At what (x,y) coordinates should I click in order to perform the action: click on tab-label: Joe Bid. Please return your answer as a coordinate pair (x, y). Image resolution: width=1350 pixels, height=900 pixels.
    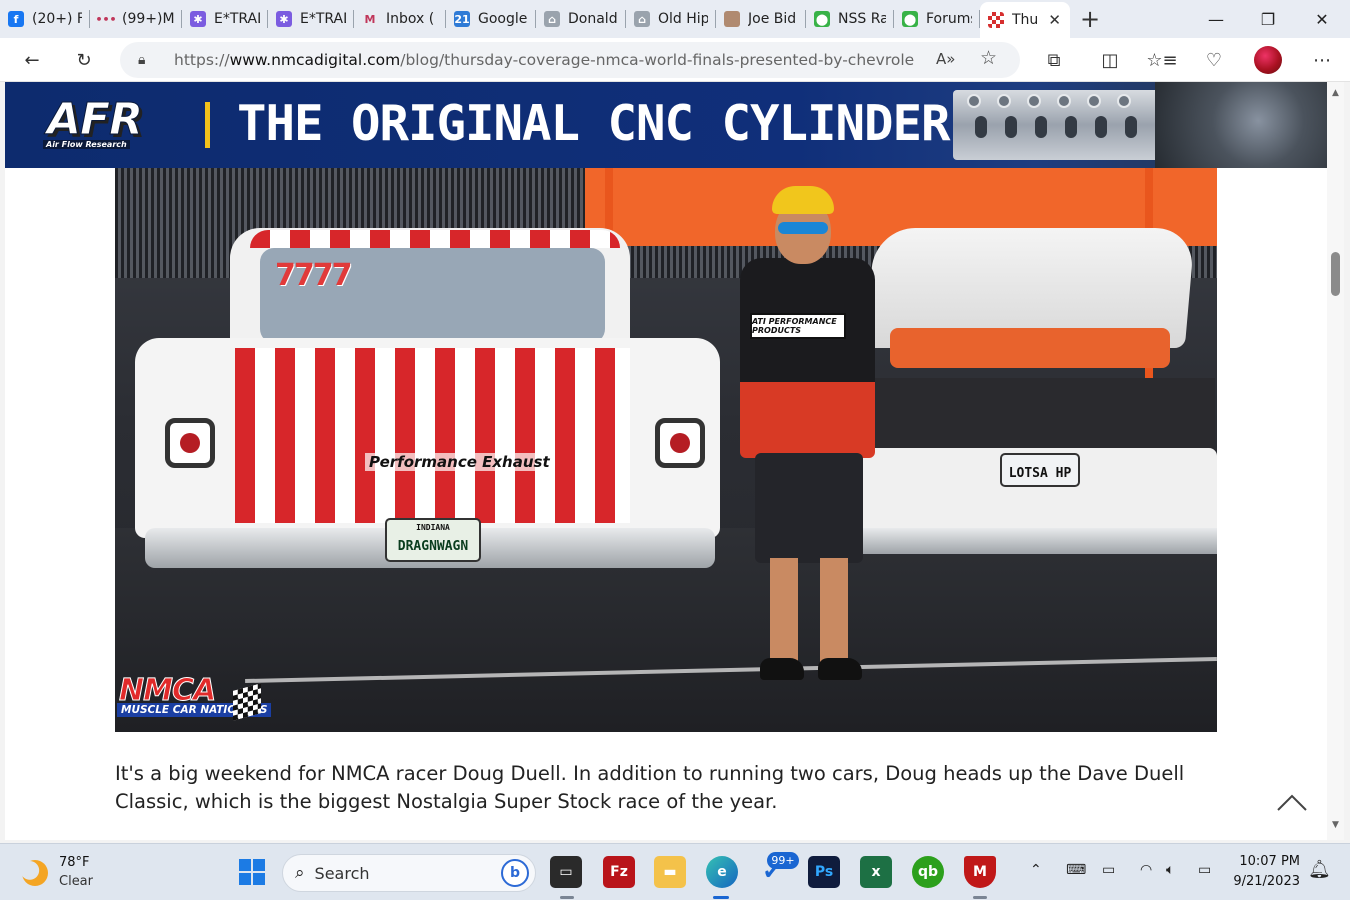
    Looking at the image, I should click on (772, 19).